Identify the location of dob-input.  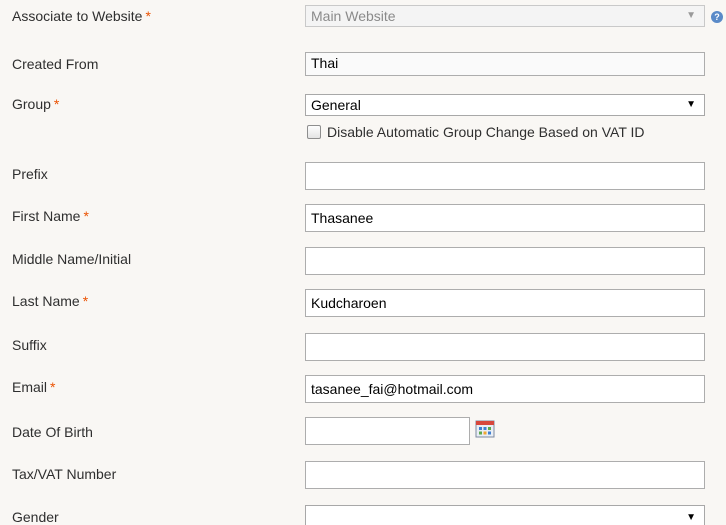
(387, 431).